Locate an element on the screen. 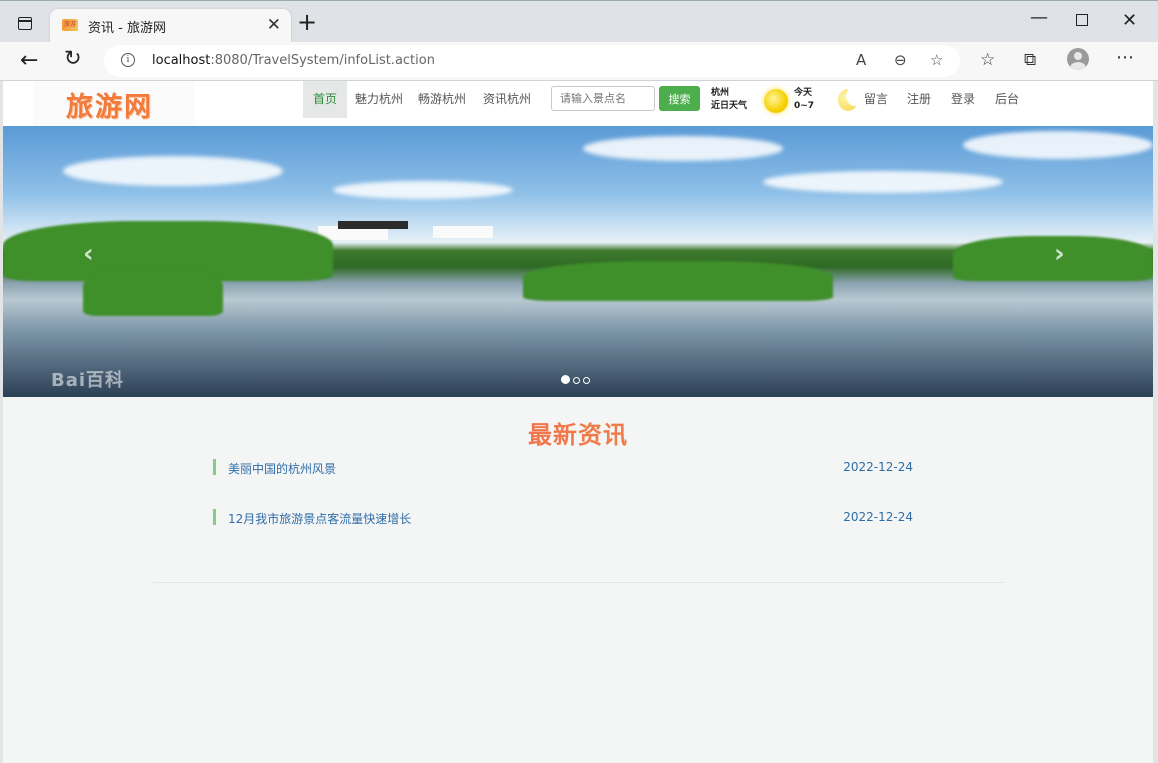 Image resolution: width=1158 pixels, height=763 pixels. nav-charm-hangzhou: 魅力杭州 is located at coordinates (379, 99).